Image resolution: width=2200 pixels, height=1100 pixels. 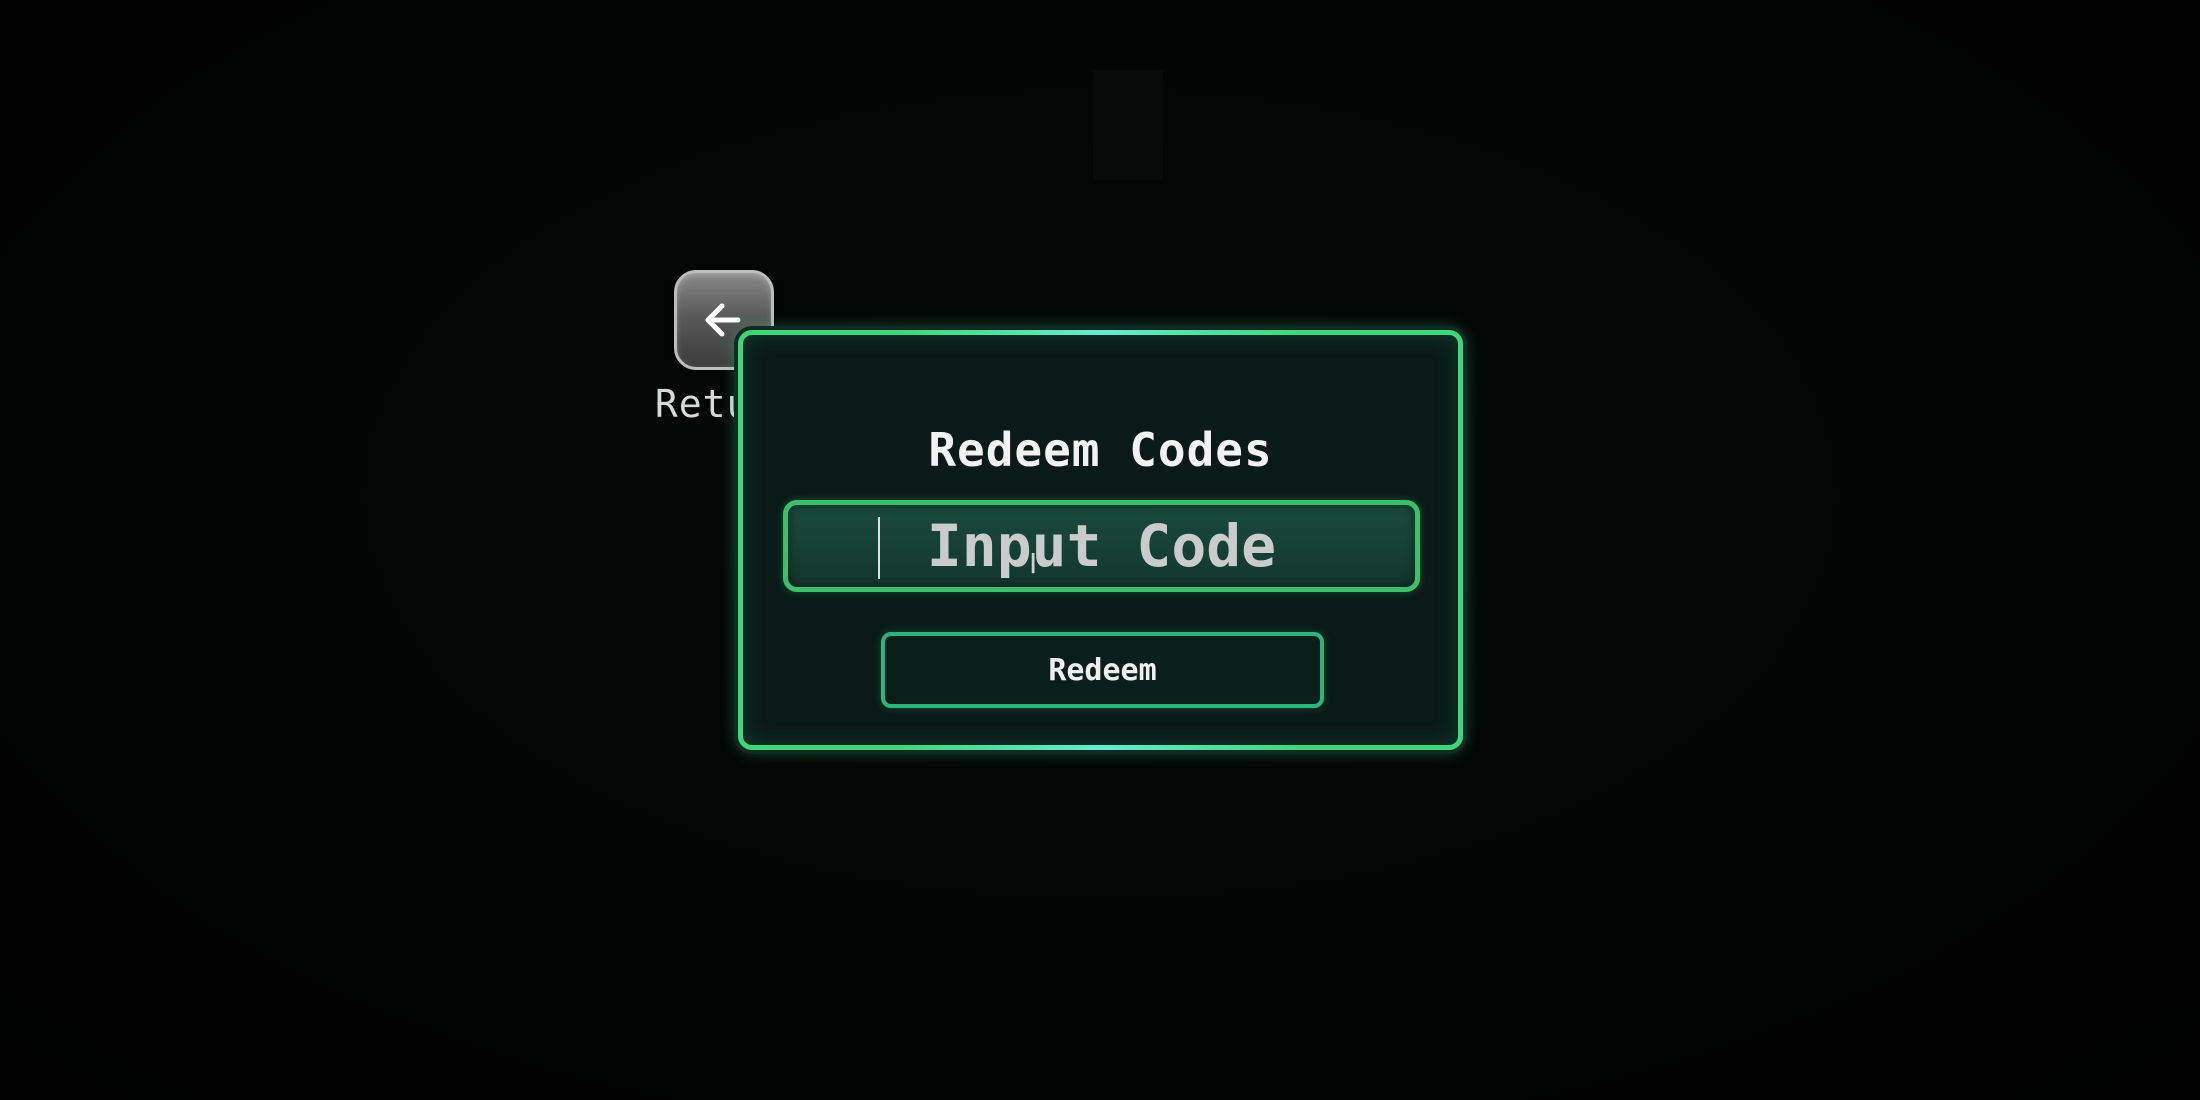 I want to click on text-caret, so click(x=879, y=548).